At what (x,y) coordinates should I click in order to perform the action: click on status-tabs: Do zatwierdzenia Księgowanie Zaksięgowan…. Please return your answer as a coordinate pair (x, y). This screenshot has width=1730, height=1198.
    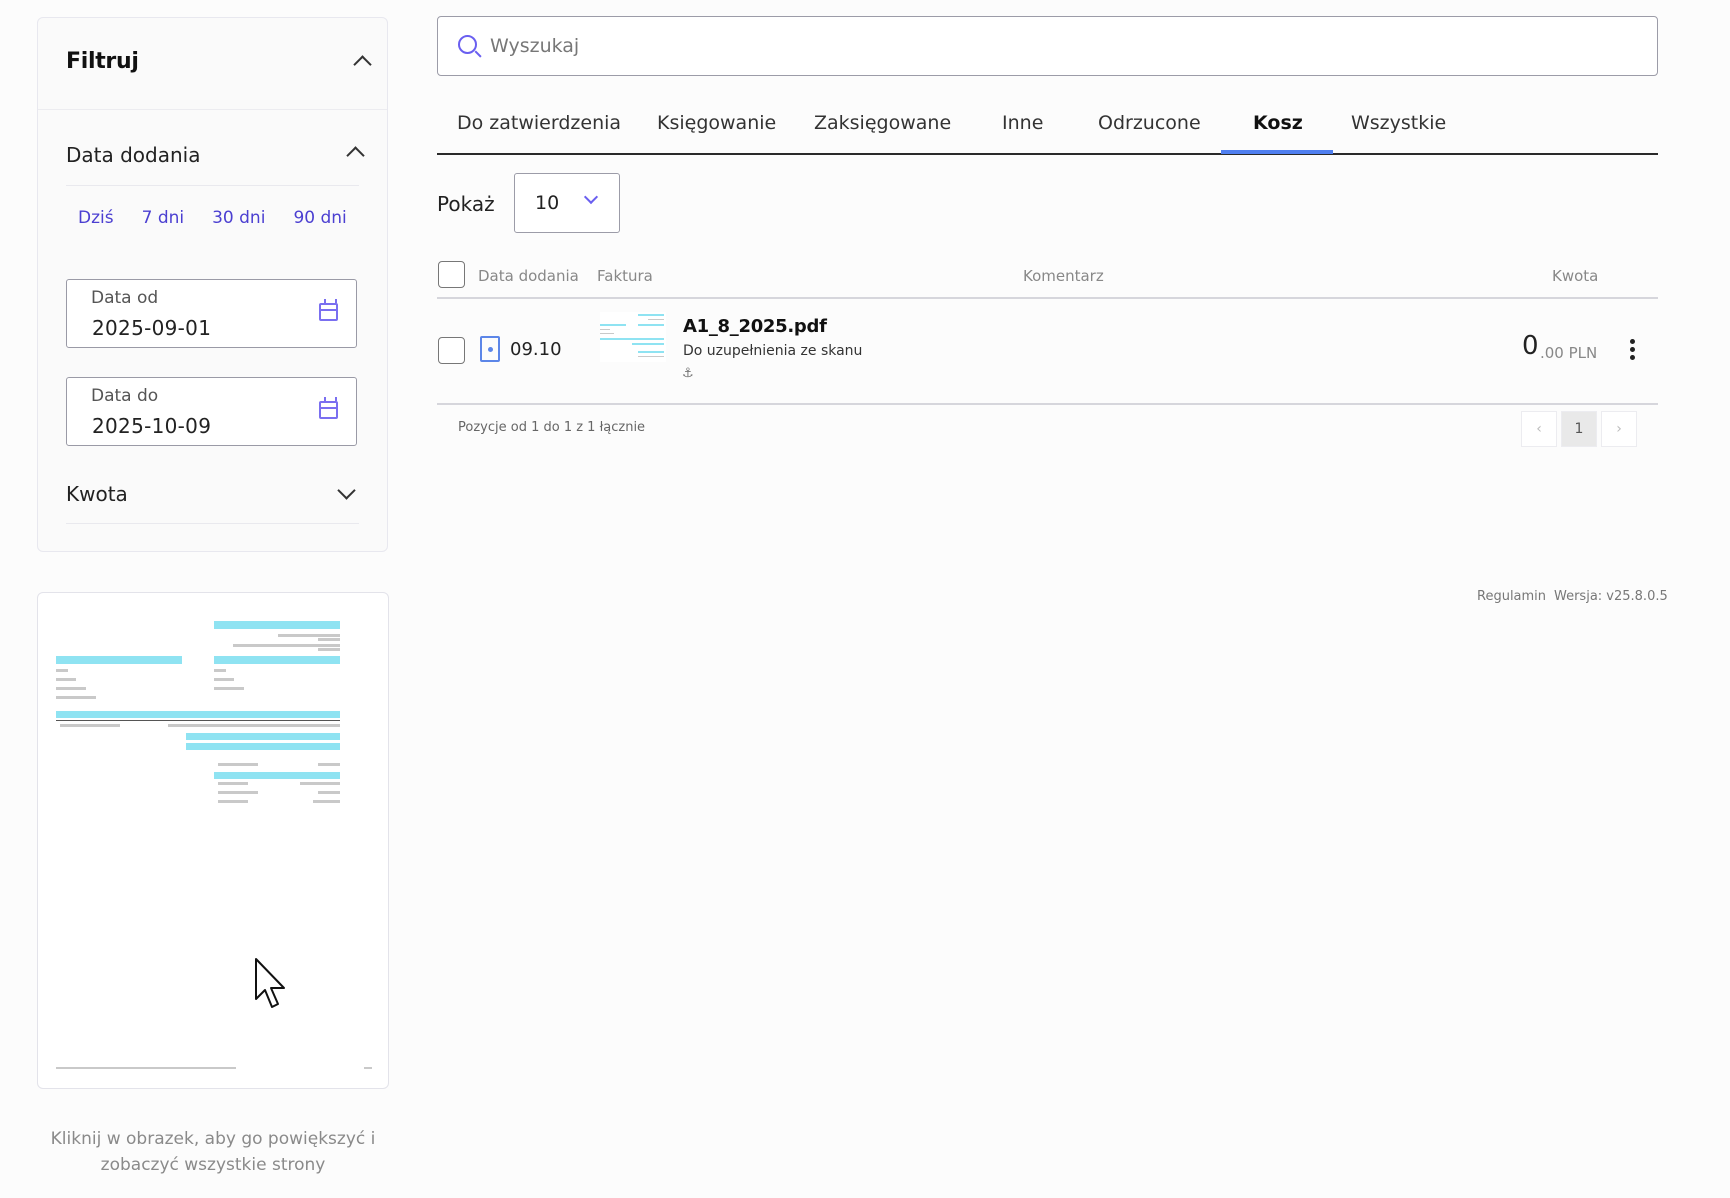
    Looking at the image, I should click on (1047, 127).